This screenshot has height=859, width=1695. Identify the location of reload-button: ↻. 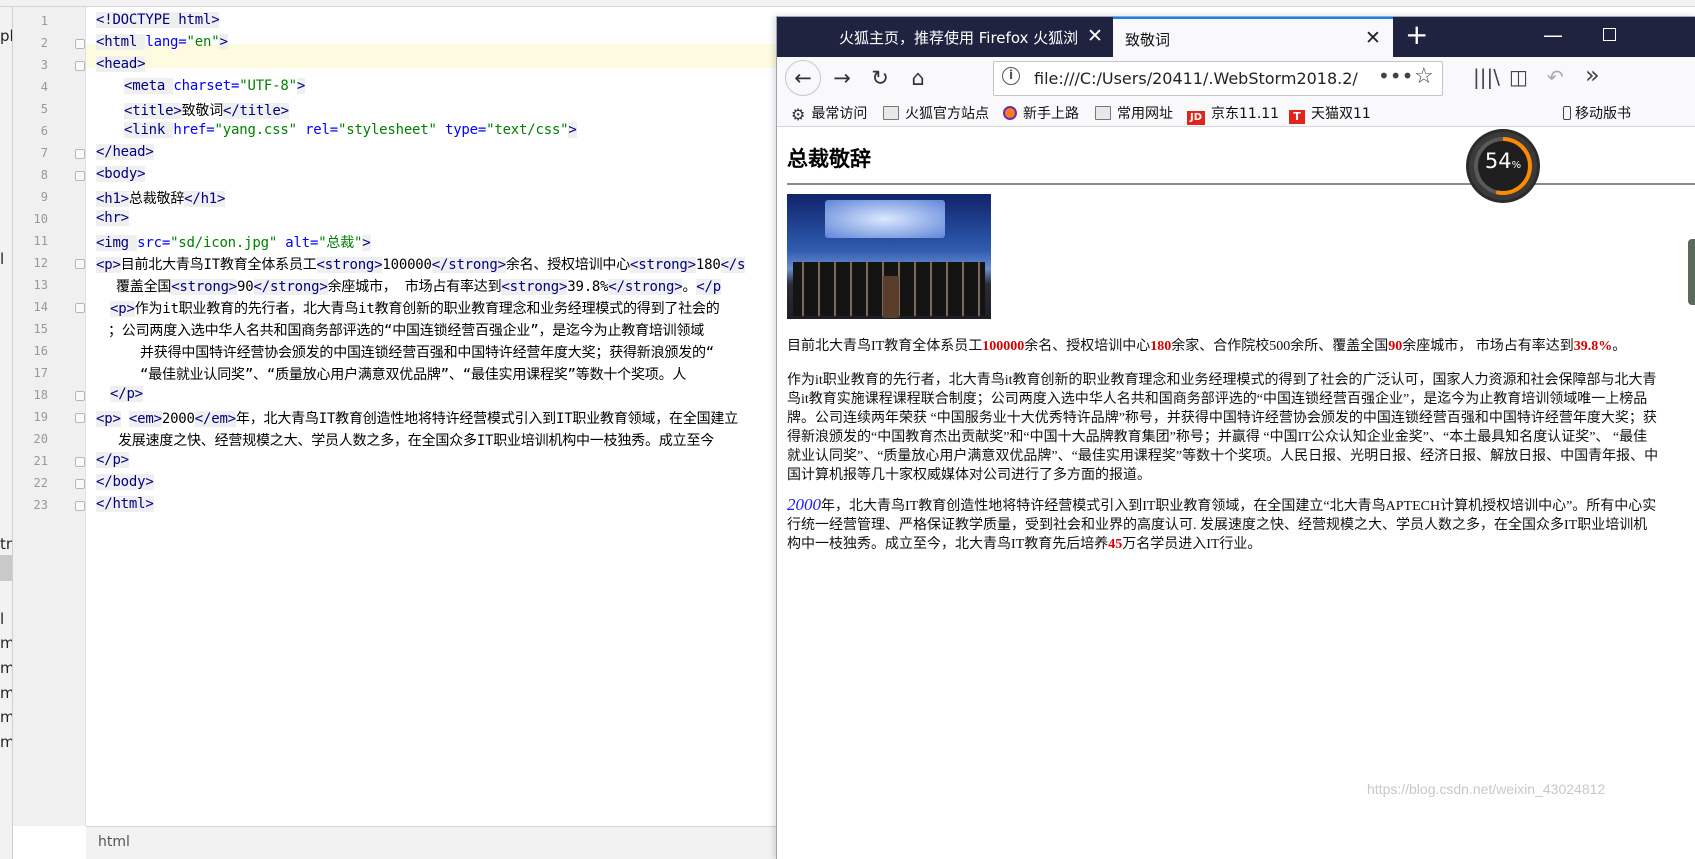
(880, 78).